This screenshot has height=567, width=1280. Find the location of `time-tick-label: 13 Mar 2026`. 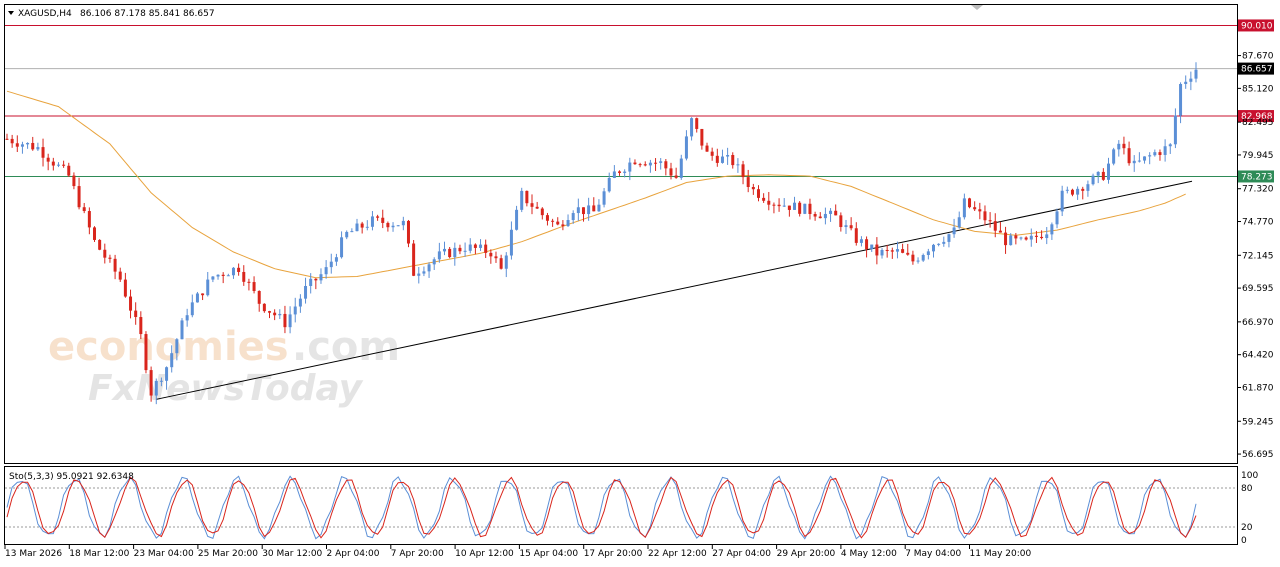

time-tick-label: 13 Mar 2026 is located at coordinates (33, 554).